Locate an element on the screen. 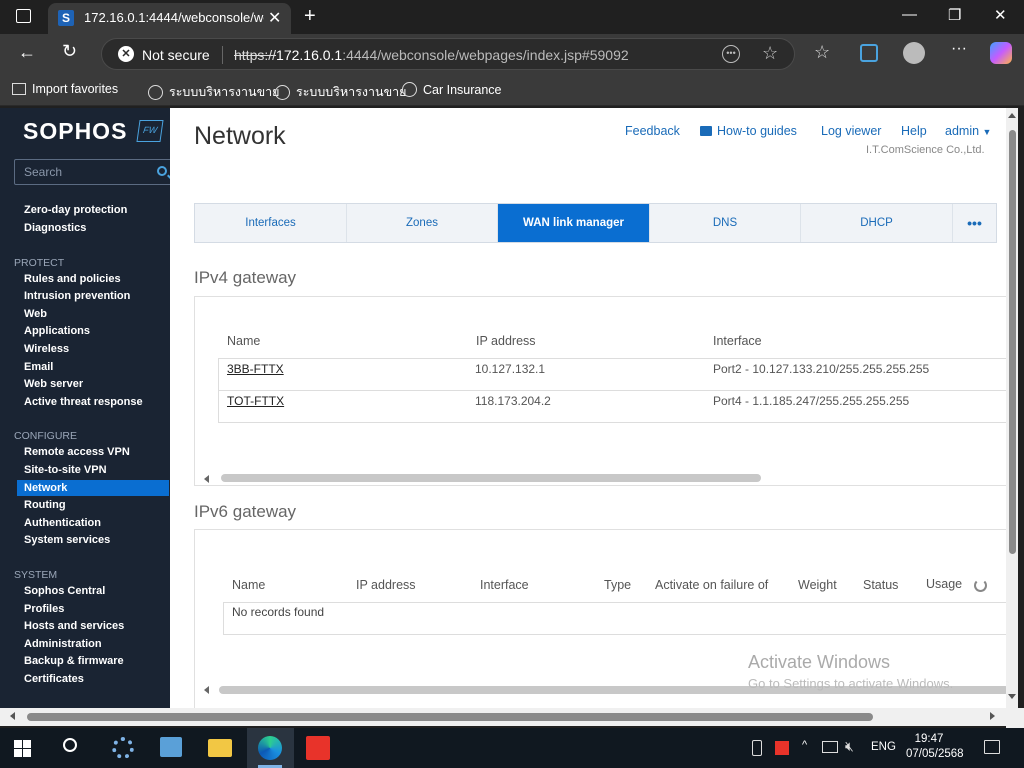  taskbar-clock: 19:47 07/05/2568 is located at coordinates (935, 746).